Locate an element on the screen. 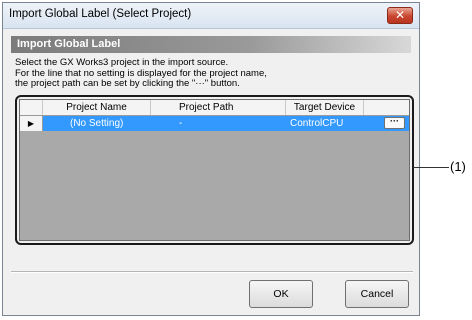 The image size is (472, 320). cell-target-device: ControlCPU is located at coordinates (325, 123).